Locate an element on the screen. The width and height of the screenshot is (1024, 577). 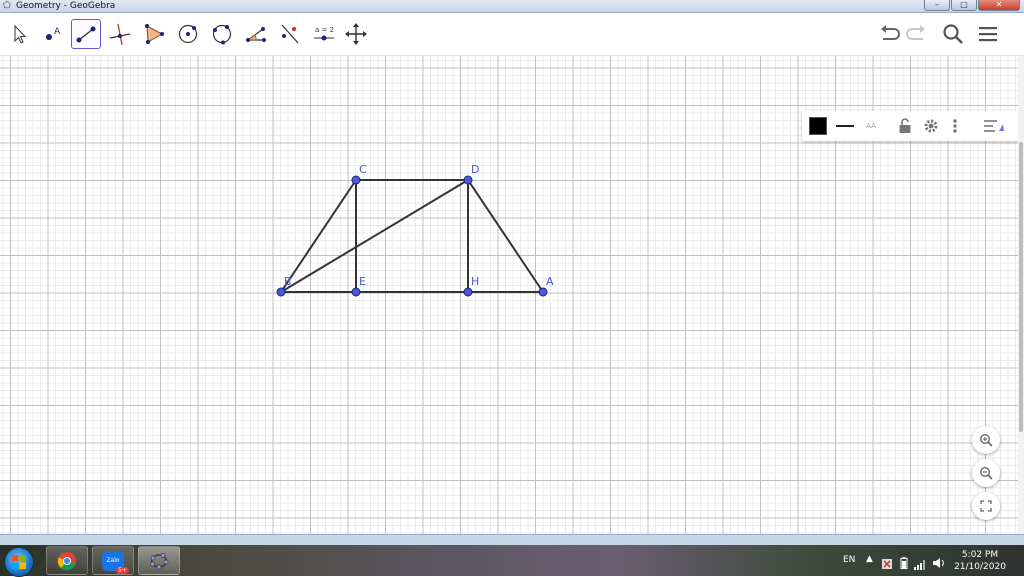
unlock-icon is located at coordinates (905, 125).